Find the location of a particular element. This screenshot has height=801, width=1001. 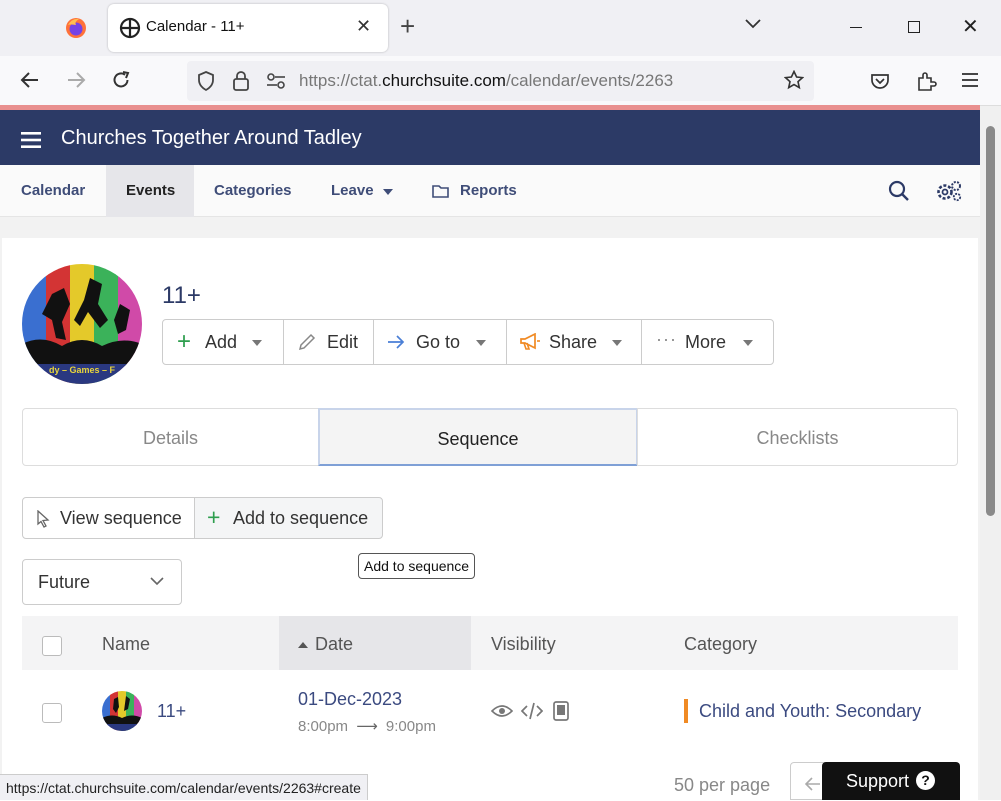

back-icon is located at coordinates (30, 80).